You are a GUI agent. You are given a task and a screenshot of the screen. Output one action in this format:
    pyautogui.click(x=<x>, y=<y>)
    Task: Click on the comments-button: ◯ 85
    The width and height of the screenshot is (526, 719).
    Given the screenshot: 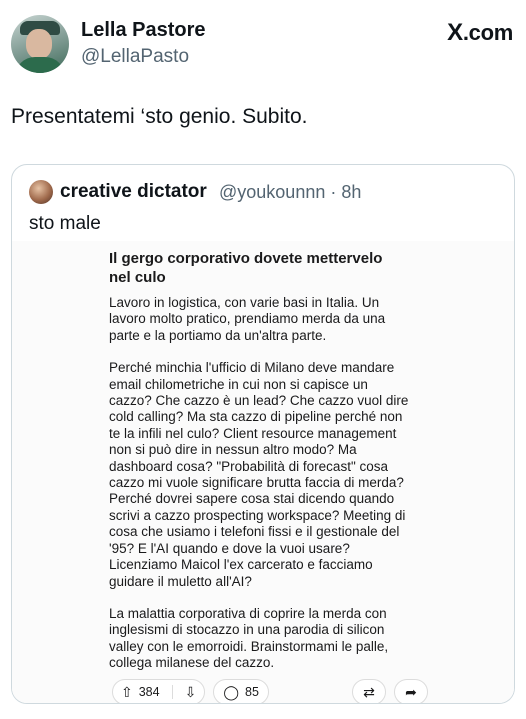 What is the action you would take?
    pyautogui.click(x=241, y=691)
    